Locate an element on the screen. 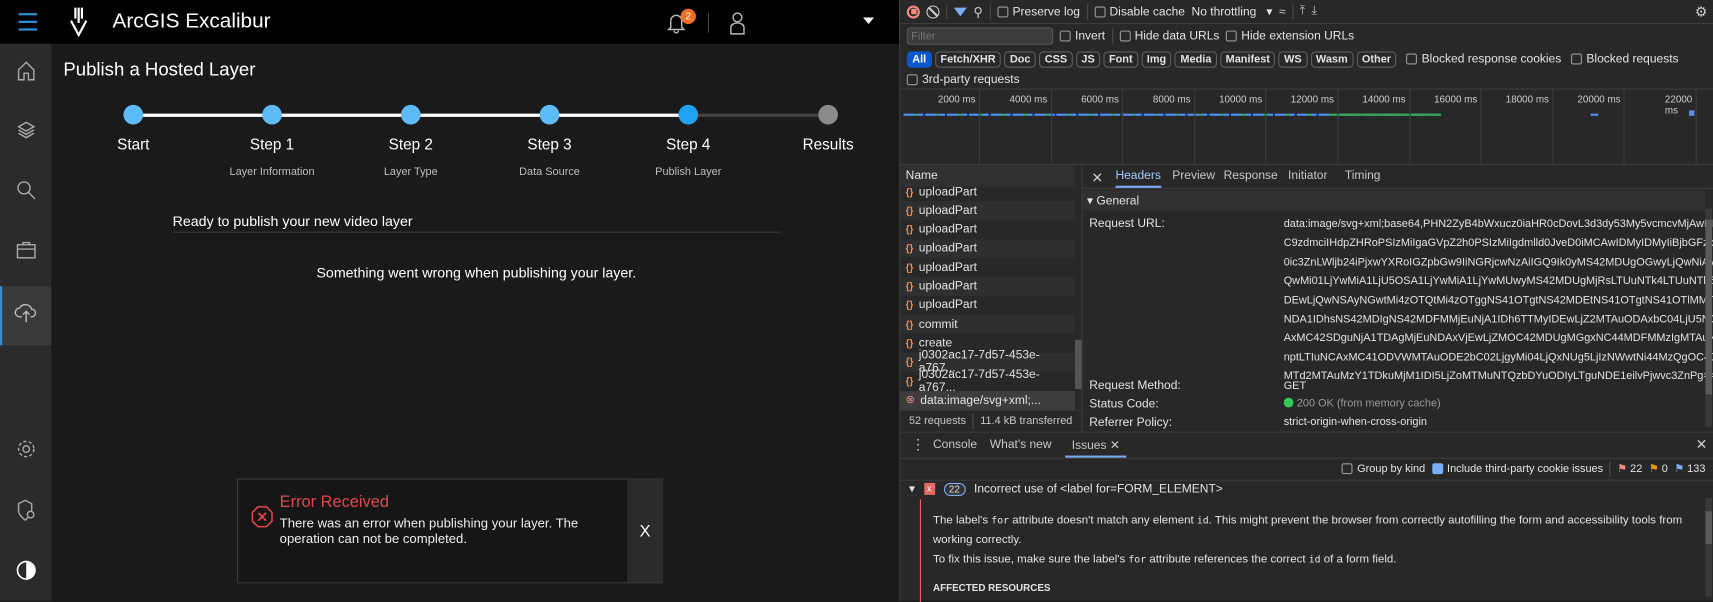  filter-chip-all: All is located at coordinates (919, 59).